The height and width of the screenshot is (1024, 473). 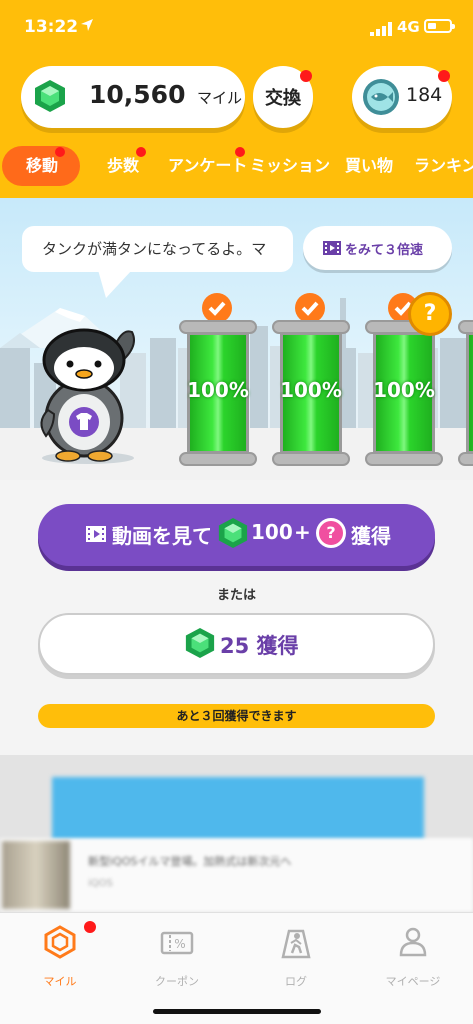 What do you see at coordinates (87, 25) in the screenshot?
I see `location-arrow-icon` at bounding box center [87, 25].